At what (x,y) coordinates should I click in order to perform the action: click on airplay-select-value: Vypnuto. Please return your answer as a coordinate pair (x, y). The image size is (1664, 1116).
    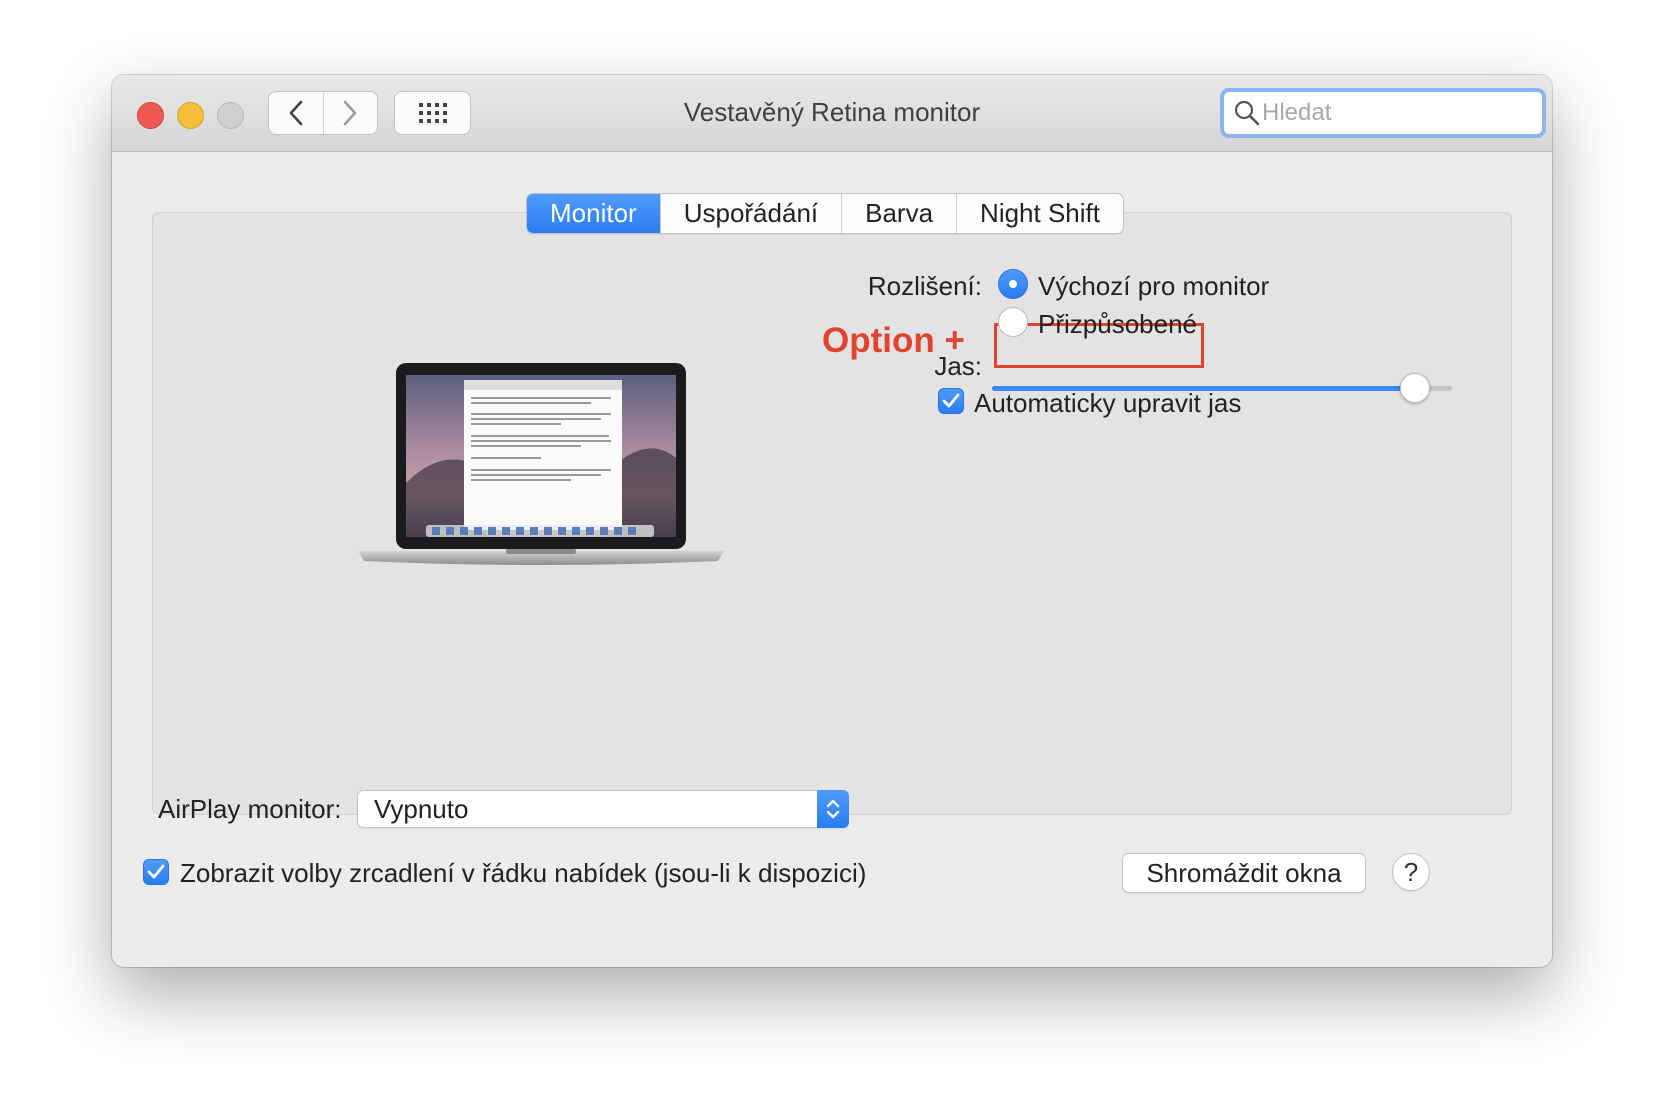
    Looking at the image, I should click on (421, 809).